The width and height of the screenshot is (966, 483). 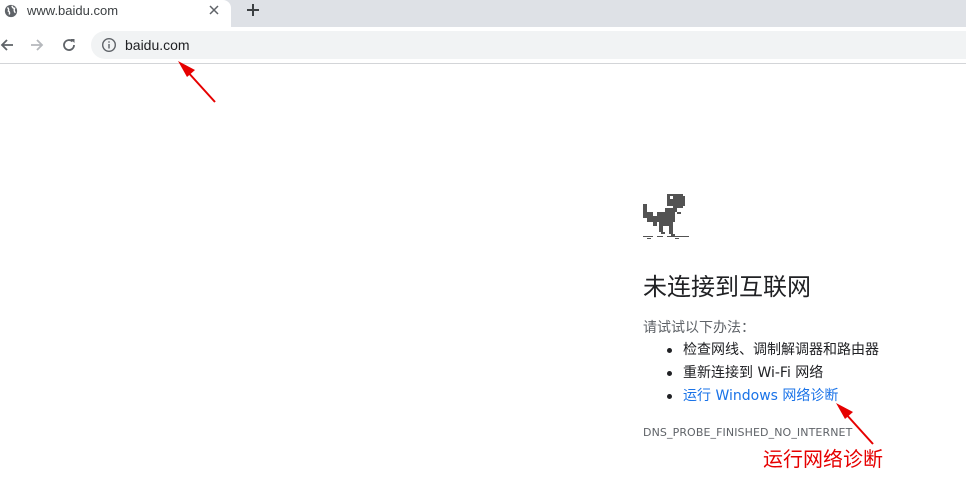 I want to click on list-item: 运行 Windows 网络诊断, so click(x=761, y=397).